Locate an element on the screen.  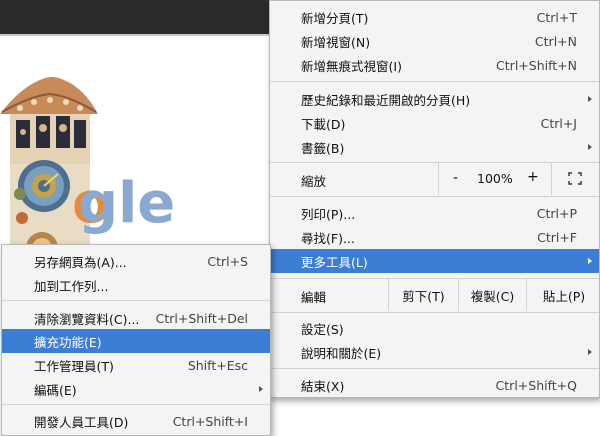
zoom-level: 100% is located at coordinates (495, 178).